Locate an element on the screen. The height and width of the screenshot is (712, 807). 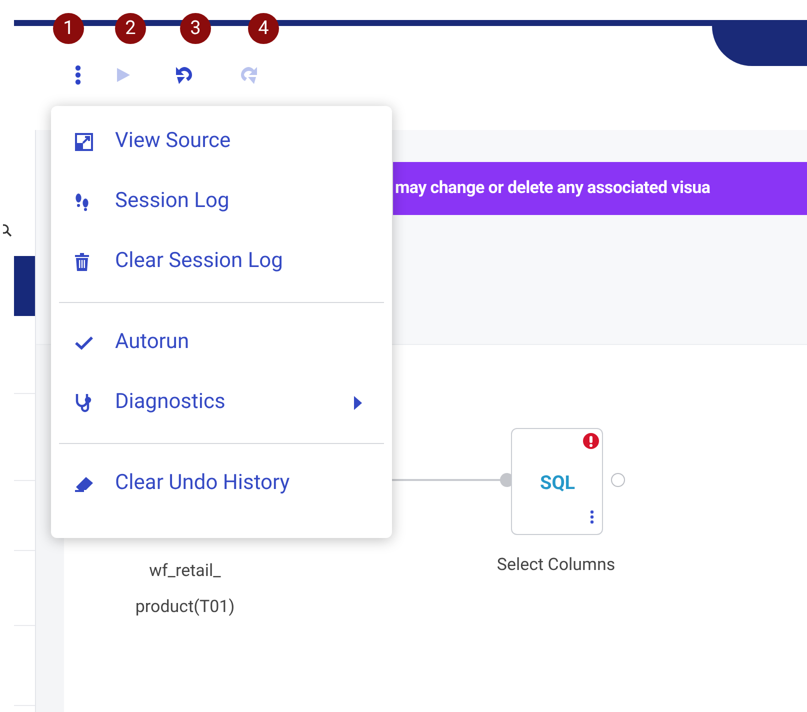
step-number-badge: 4 is located at coordinates (263, 28).